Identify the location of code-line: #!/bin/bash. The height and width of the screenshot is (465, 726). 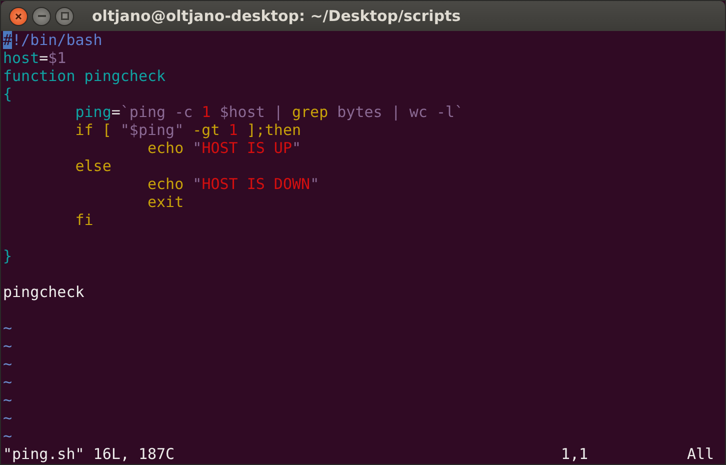
(53, 40).